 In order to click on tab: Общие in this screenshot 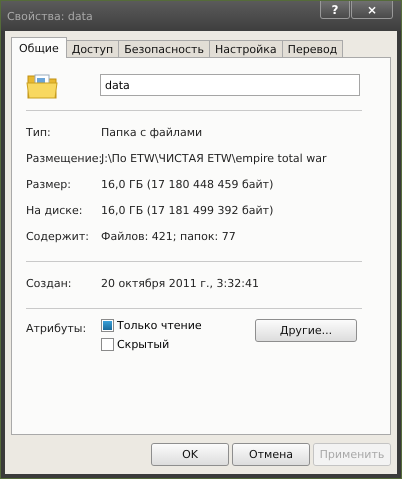, I will do `click(39, 47)`.